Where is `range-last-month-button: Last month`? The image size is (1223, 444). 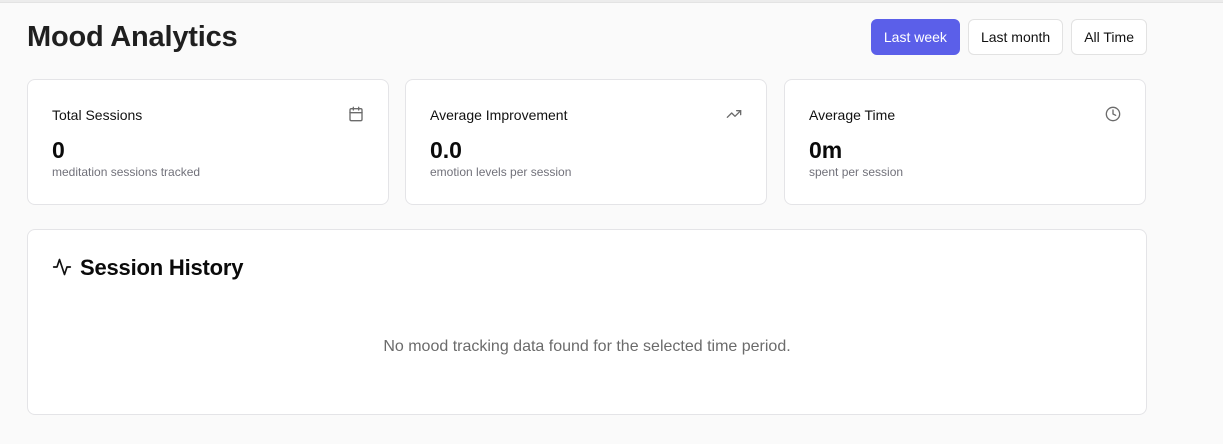 range-last-month-button: Last month is located at coordinates (1015, 37).